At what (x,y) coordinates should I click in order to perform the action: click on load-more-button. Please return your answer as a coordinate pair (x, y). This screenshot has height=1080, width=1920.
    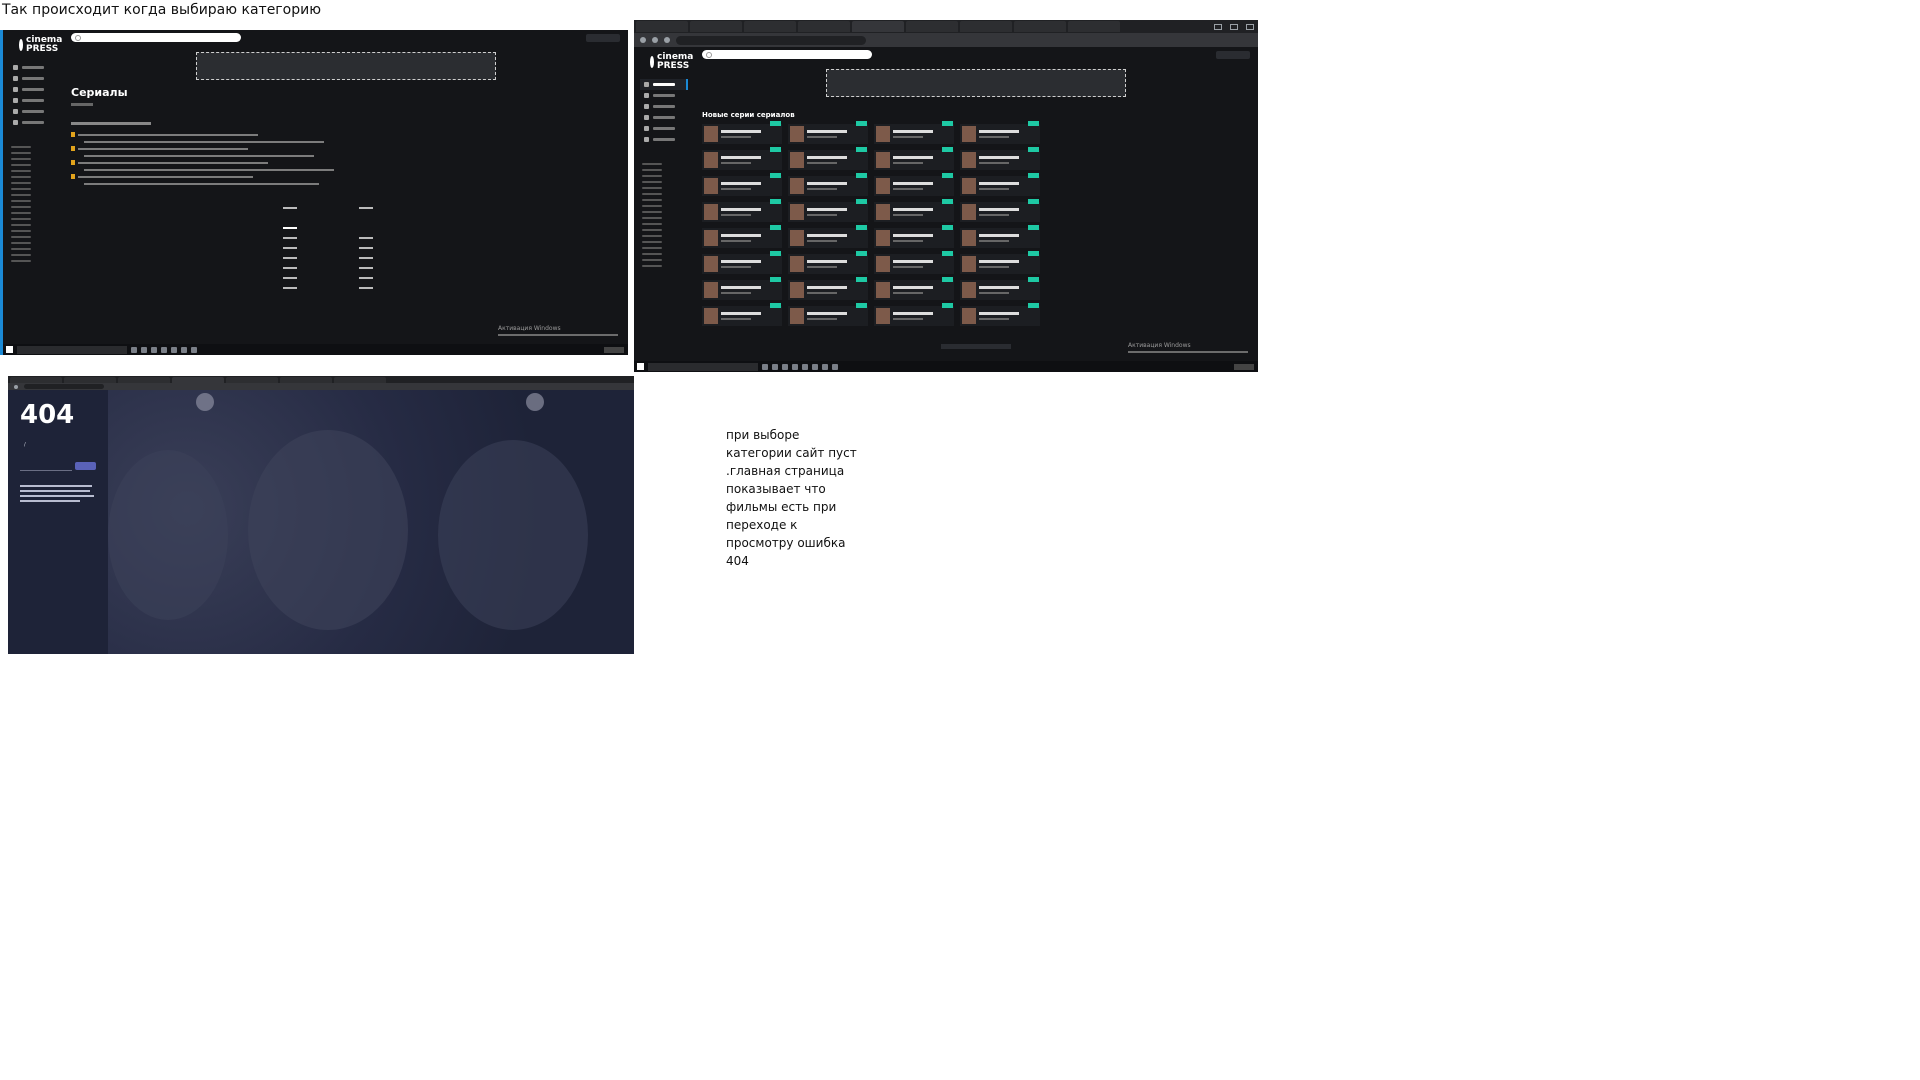
    Looking at the image, I should click on (976, 341).